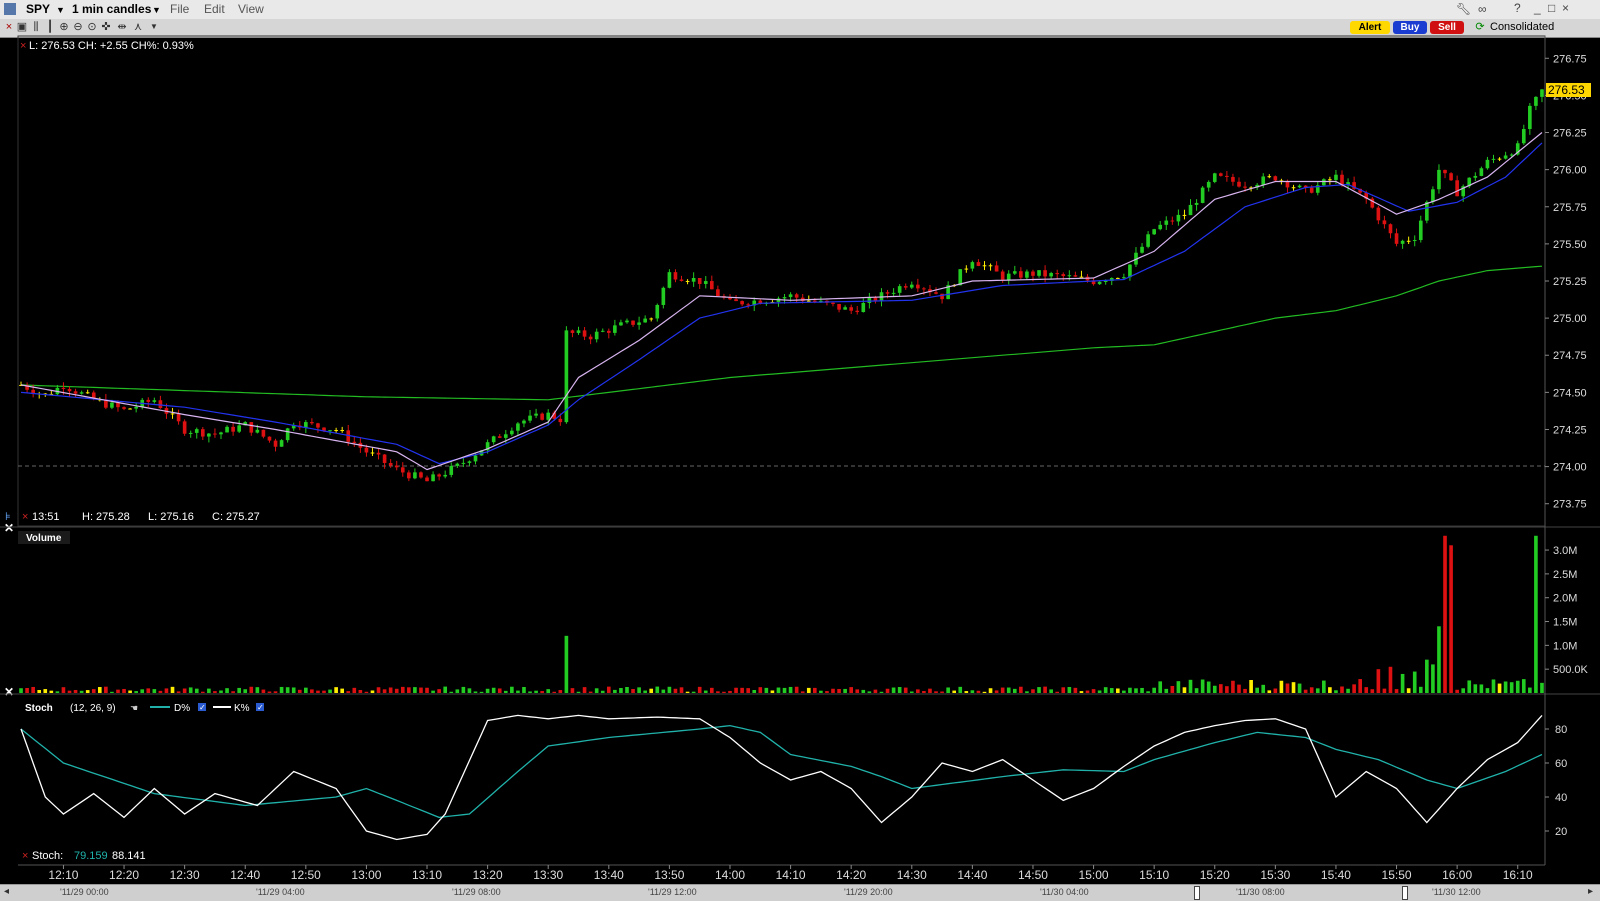  What do you see at coordinates (1570, 208) in the screenshot?
I see `price-tick-label: 275.75` at bounding box center [1570, 208].